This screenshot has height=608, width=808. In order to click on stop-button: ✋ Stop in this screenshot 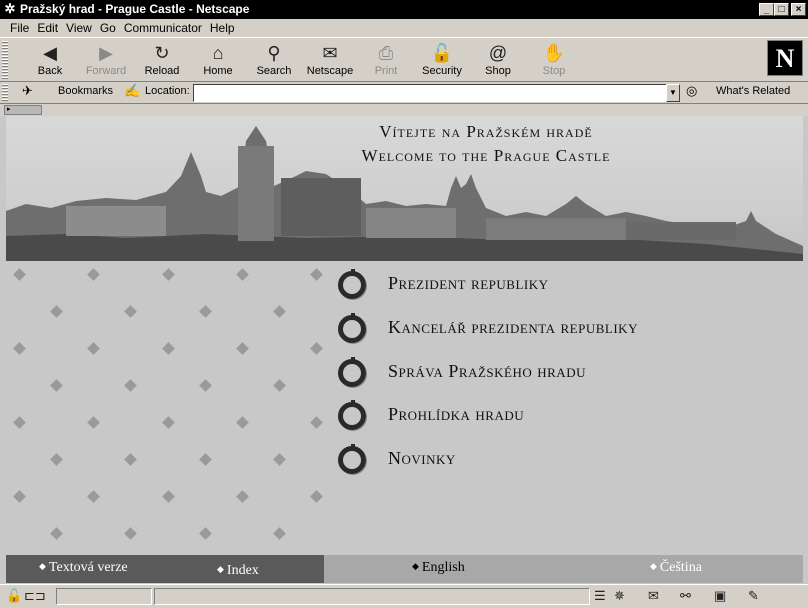, I will do `click(554, 60)`.